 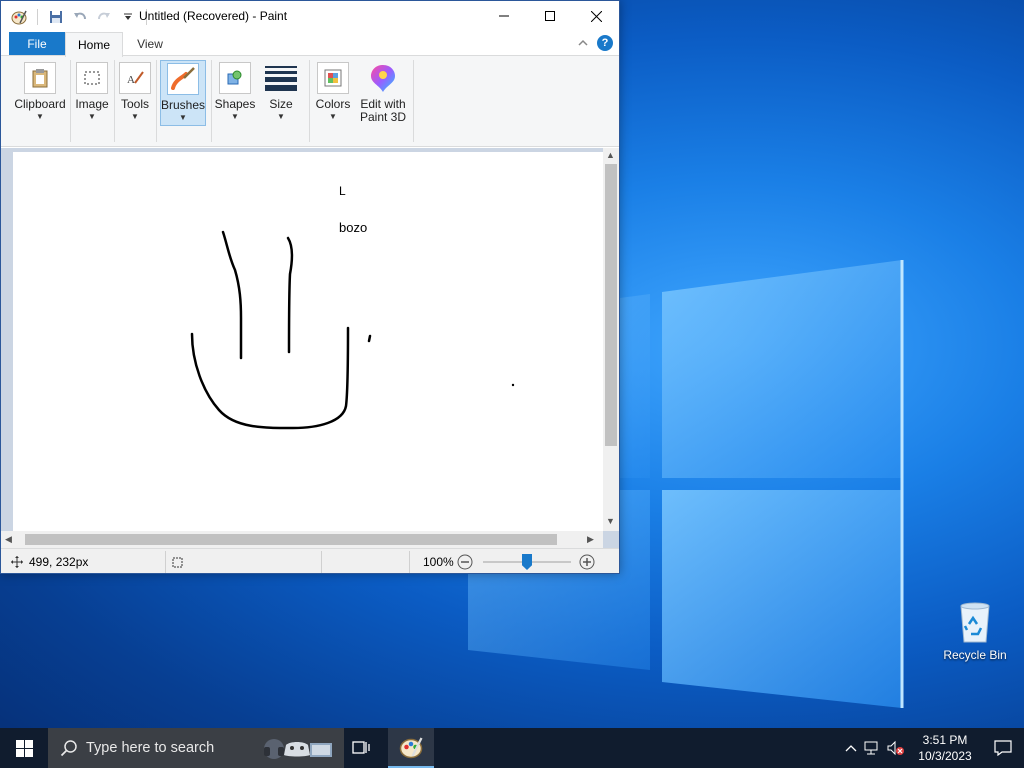 I want to click on tools-label: Tools, so click(x=134, y=104).